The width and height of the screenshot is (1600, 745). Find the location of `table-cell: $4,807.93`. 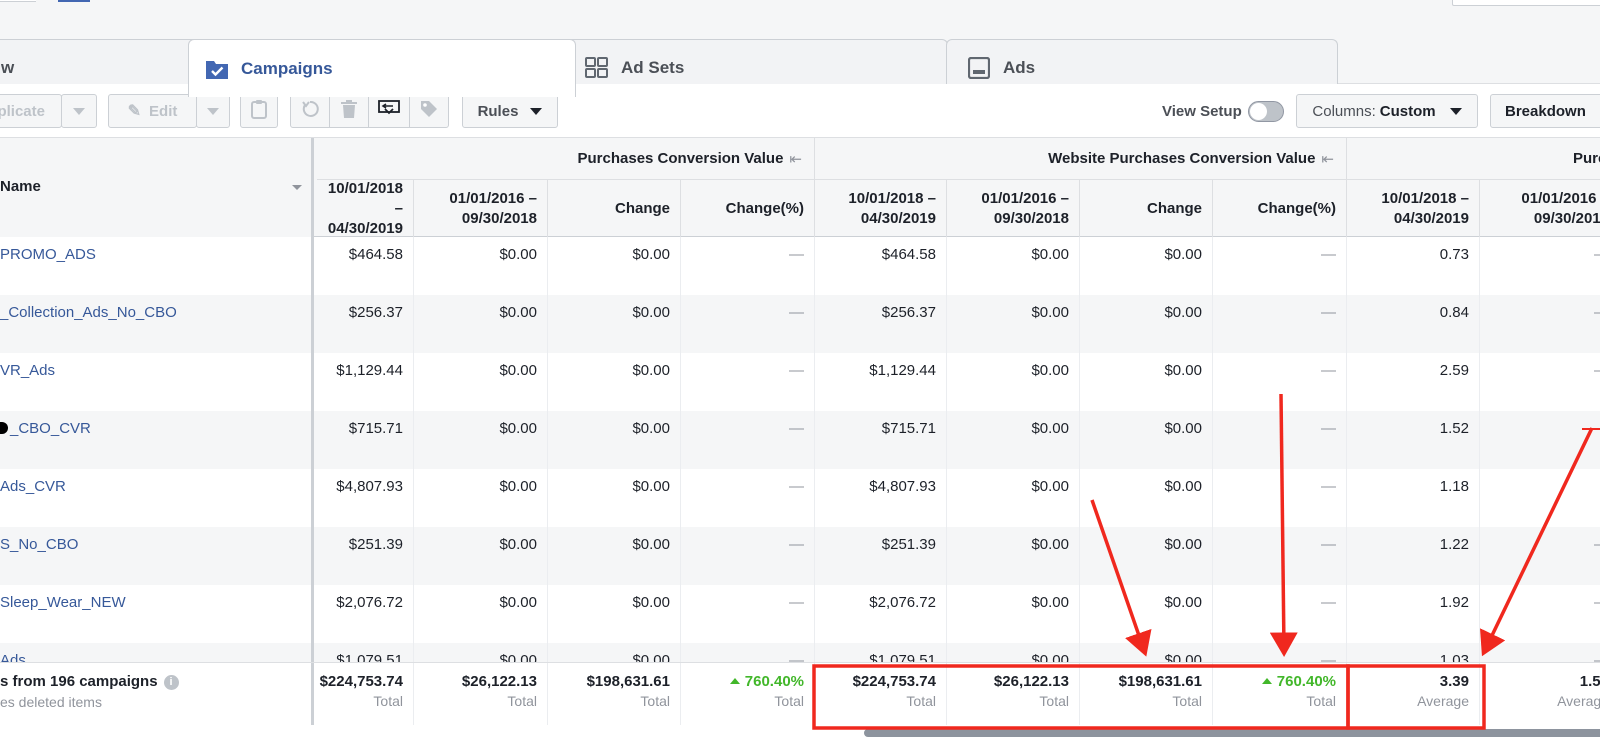

table-cell: $4,807.93 is located at coordinates (365, 498).